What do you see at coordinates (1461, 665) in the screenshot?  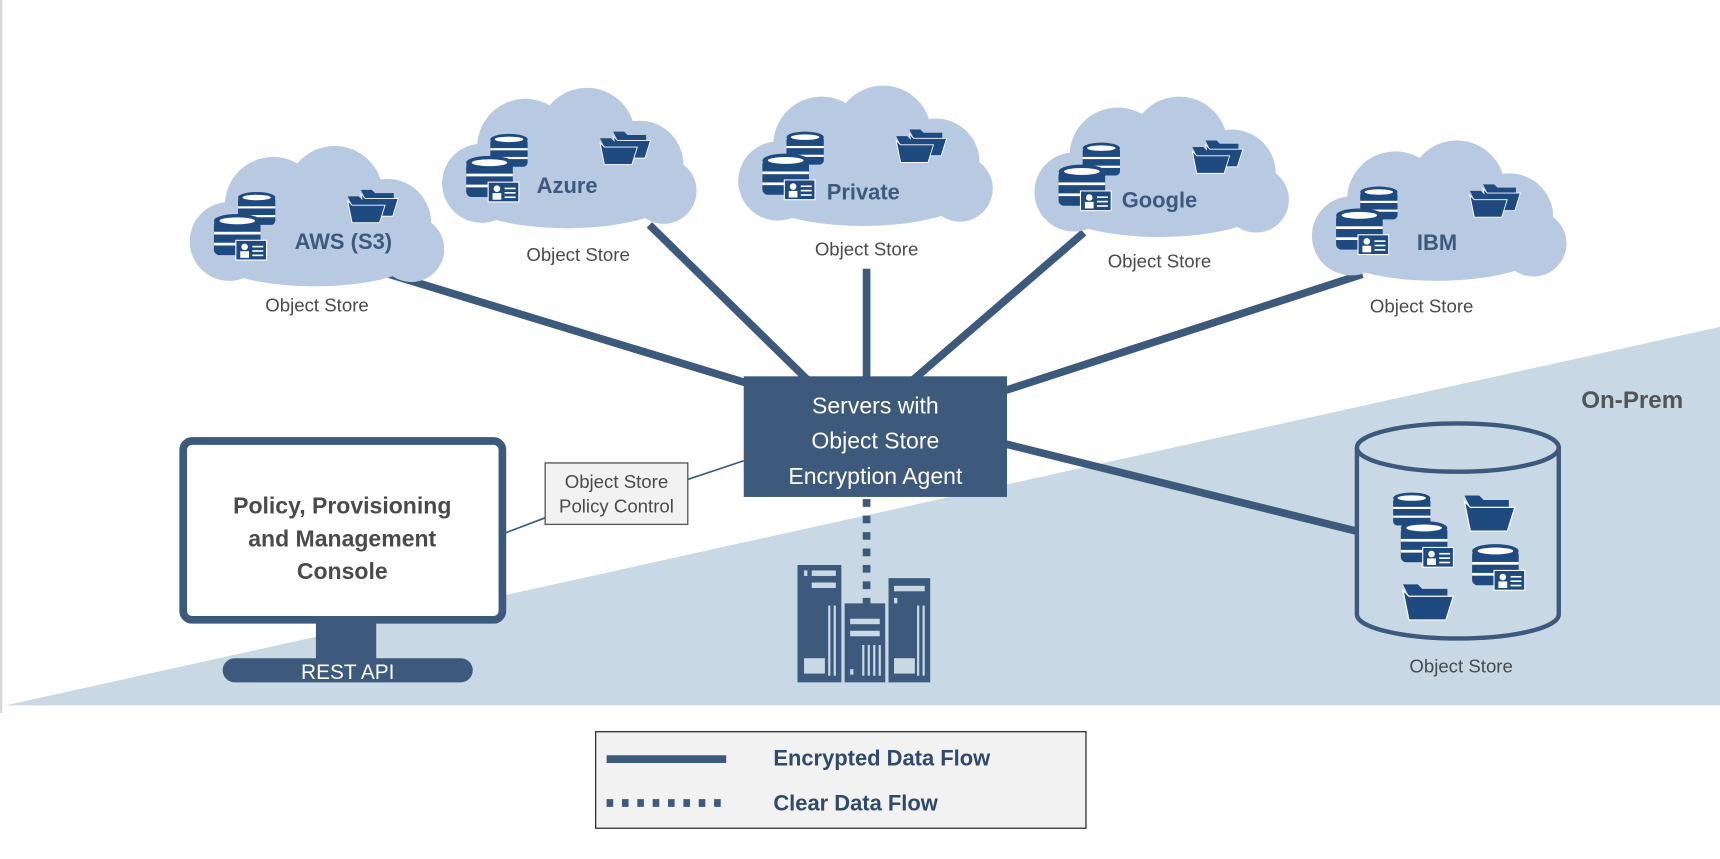 I see `on-prem-store-label: Object Store` at bounding box center [1461, 665].